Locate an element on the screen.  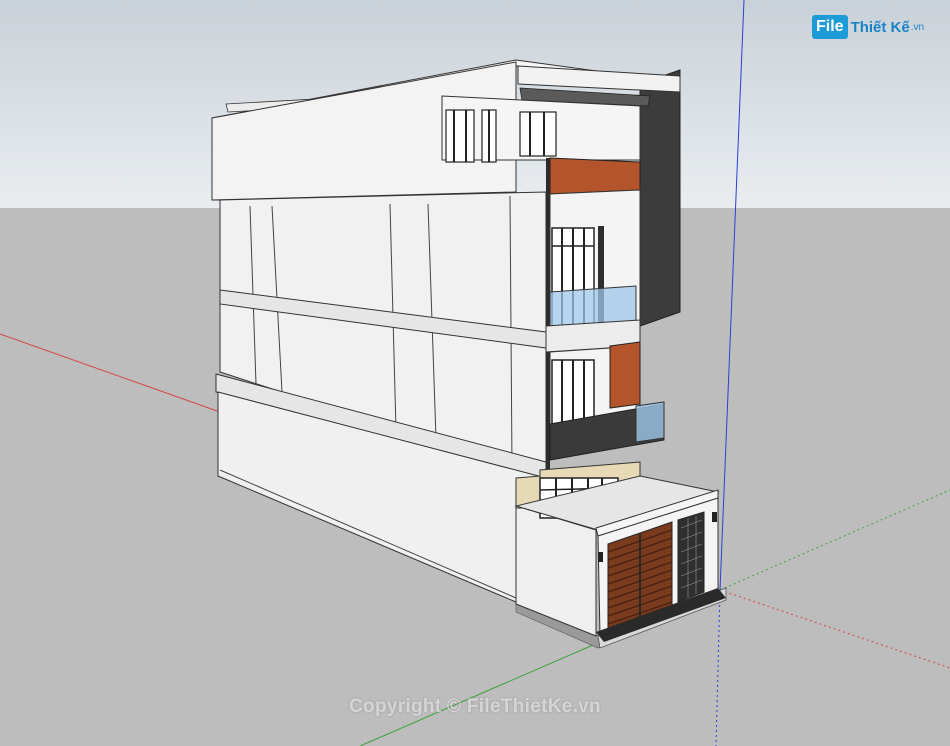
wall-light-left is located at coordinates (600, 557).